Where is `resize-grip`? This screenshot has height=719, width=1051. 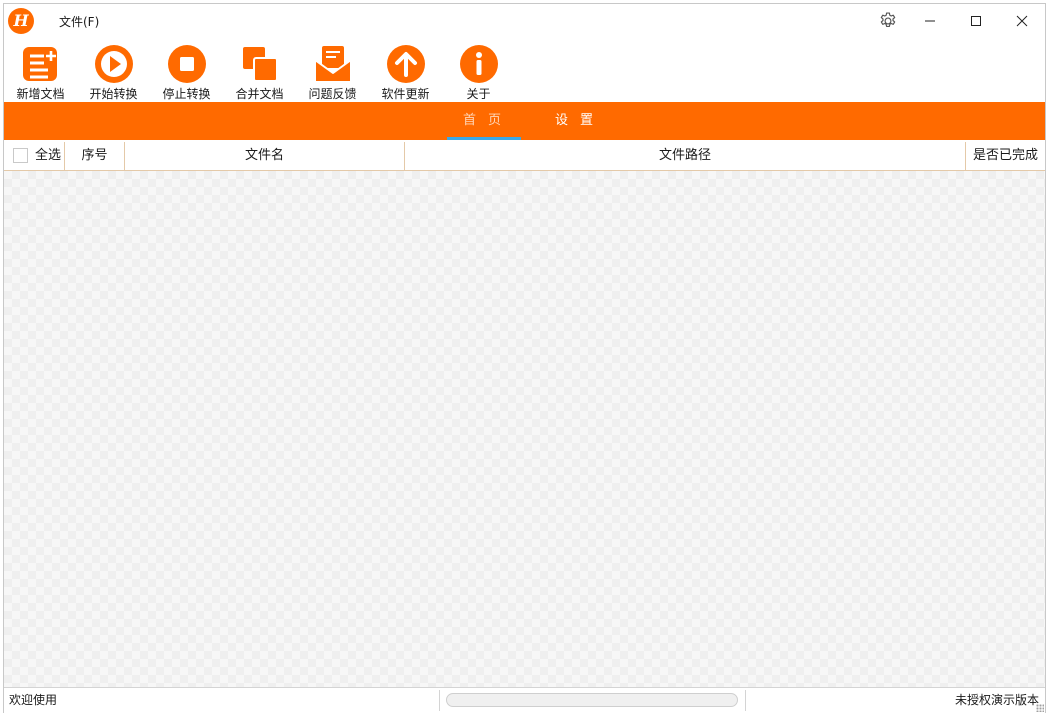 resize-grip is located at coordinates (1040, 708).